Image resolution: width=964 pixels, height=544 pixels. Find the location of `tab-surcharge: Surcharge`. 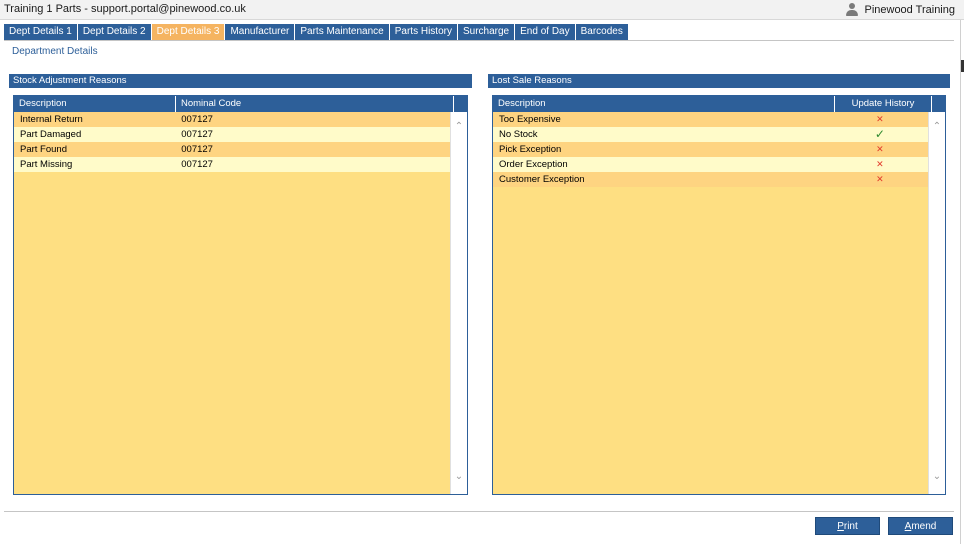

tab-surcharge: Surcharge is located at coordinates (486, 32).